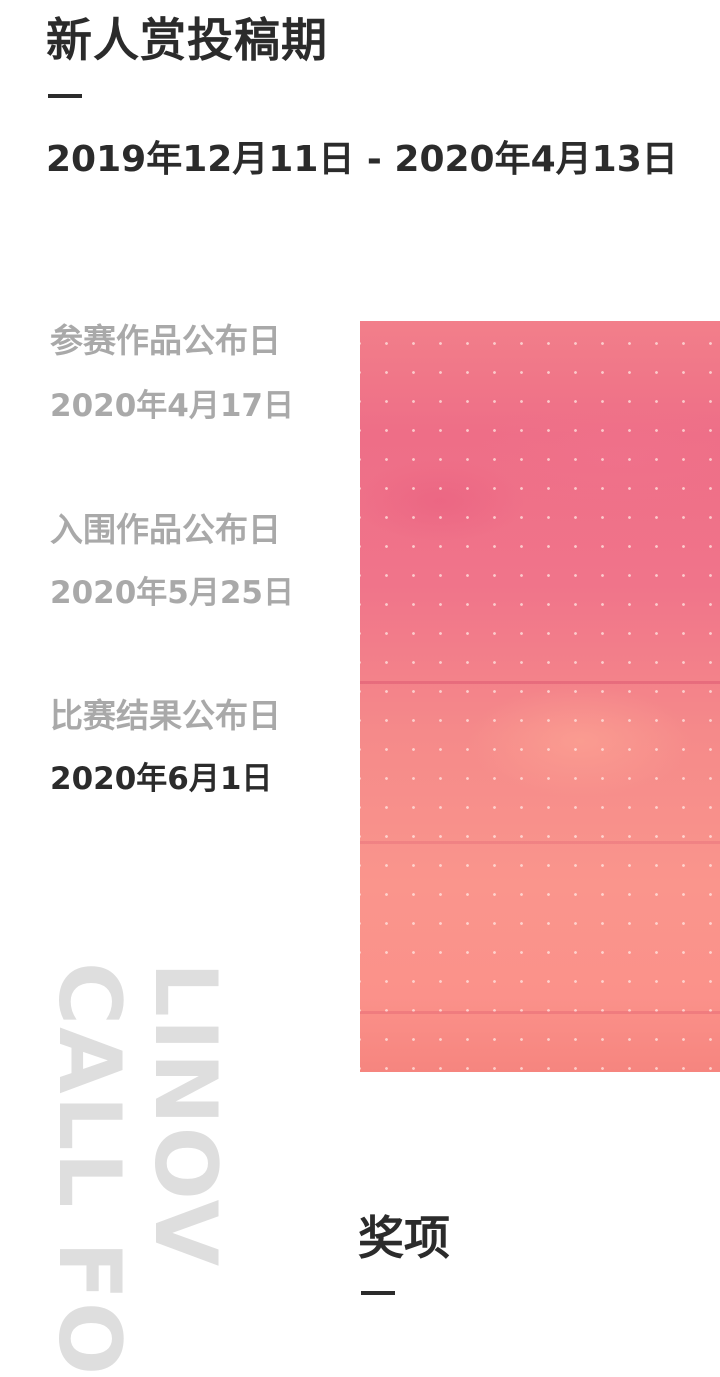 The height and width of the screenshot is (1377, 720). What do you see at coordinates (161, 779) in the screenshot?
I see `schedule-item-date: 2020年6月1日` at bounding box center [161, 779].